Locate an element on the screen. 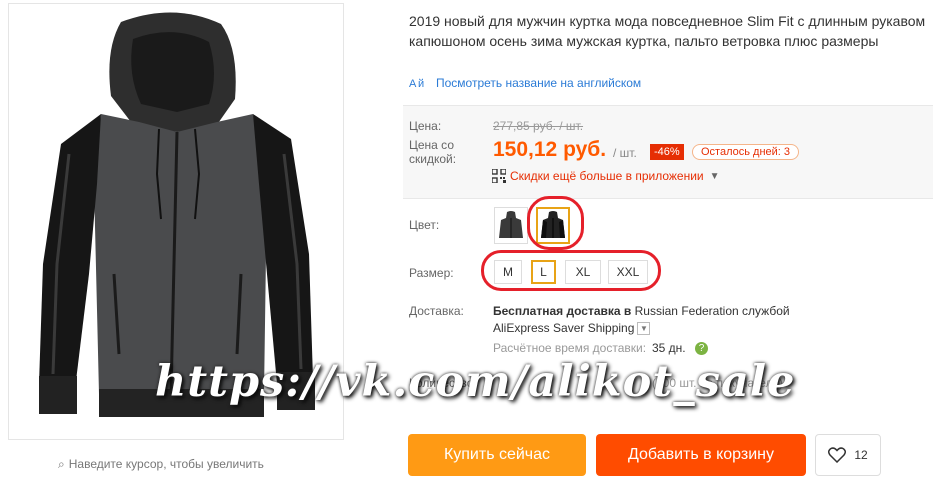 Image resolution: width=939 pixels, height=491 pixels. discount-price-label: Цена со скидкой: is located at coordinates (433, 152).